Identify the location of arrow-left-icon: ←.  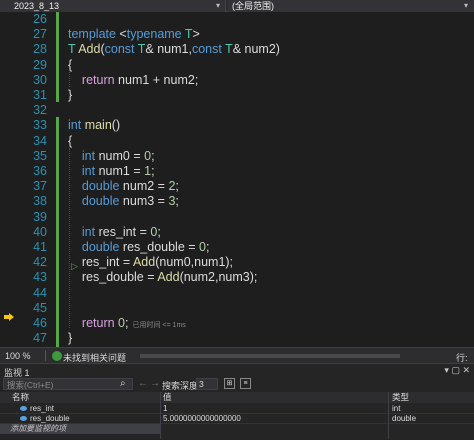
(143, 383).